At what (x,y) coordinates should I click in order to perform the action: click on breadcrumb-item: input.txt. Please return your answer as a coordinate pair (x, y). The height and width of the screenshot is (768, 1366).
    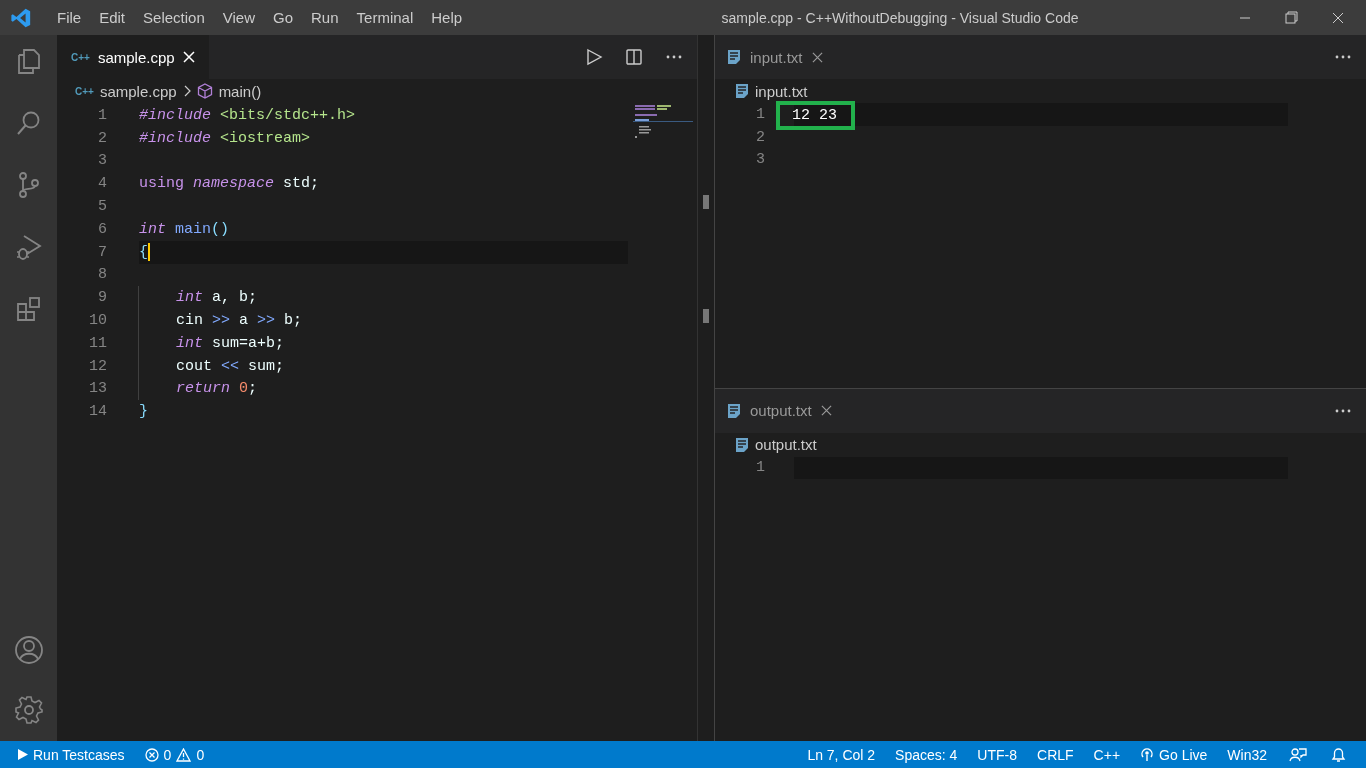
    Looking at the image, I should click on (781, 91).